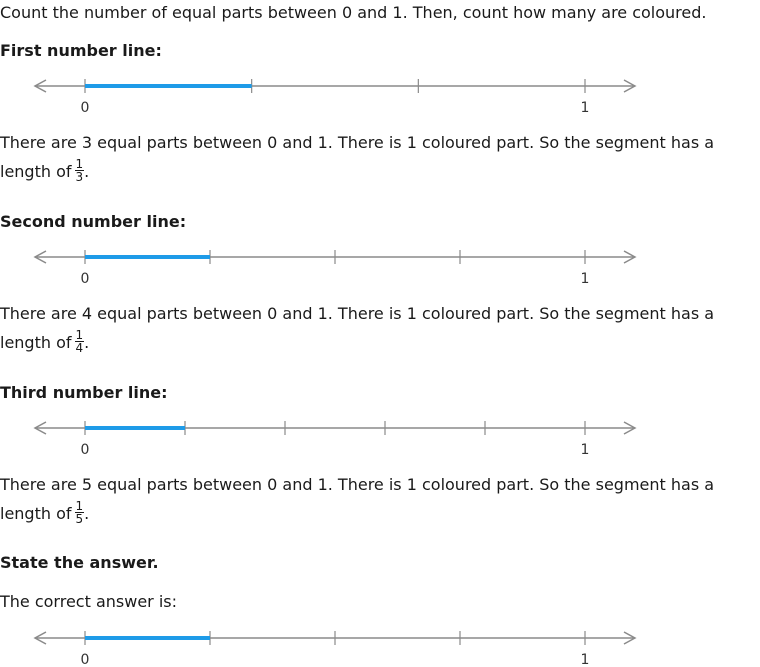  What do you see at coordinates (88, 601) in the screenshot?
I see `answer-text: The correct answer is:` at bounding box center [88, 601].